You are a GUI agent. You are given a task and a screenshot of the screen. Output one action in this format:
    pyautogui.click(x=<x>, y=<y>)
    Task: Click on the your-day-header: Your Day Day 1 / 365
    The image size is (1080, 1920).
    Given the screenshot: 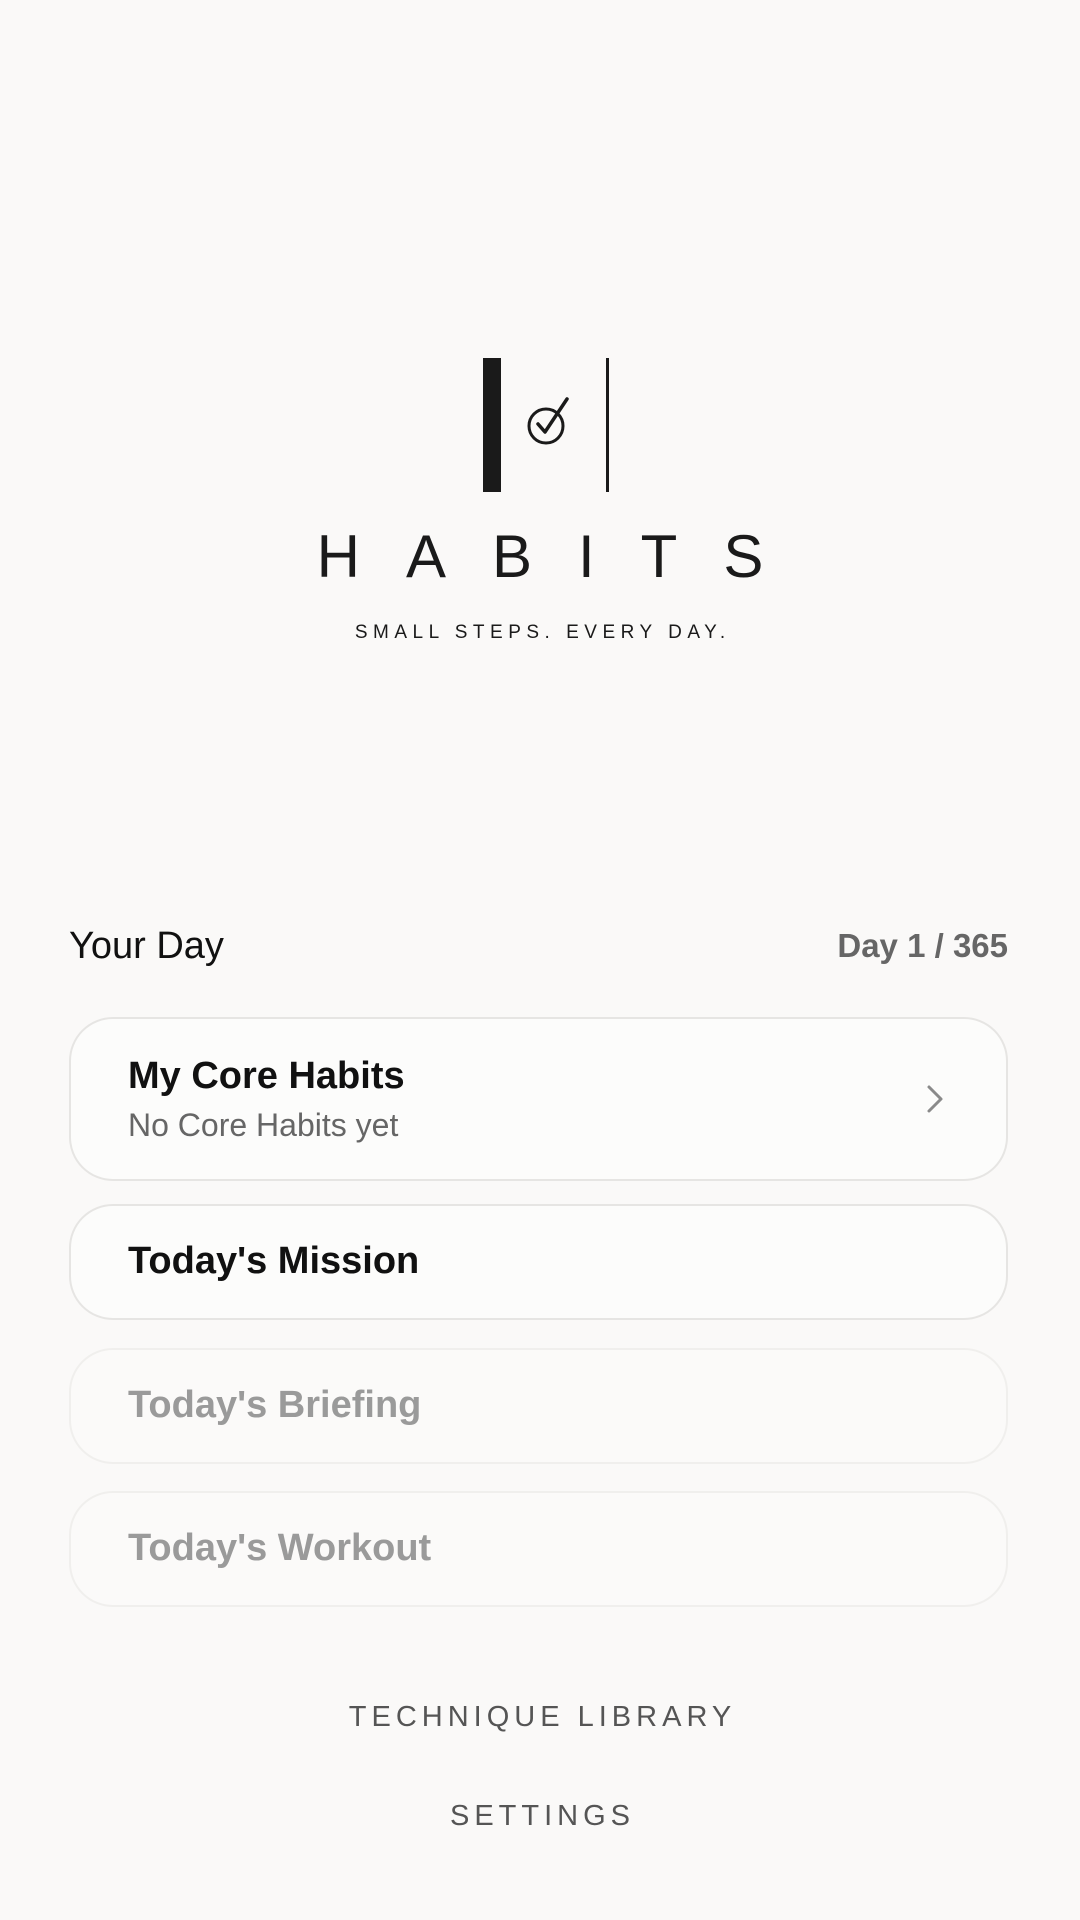 What is the action you would take?
    pyautogui.click(x=538, y=946)
    